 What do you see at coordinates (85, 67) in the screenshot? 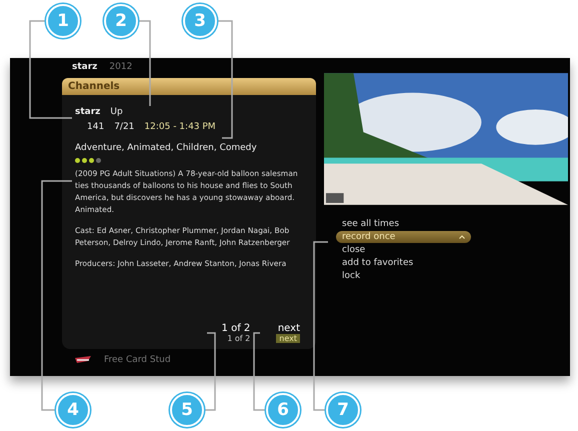
I see `channel-logo: starz` at bounding box center [85, 67].